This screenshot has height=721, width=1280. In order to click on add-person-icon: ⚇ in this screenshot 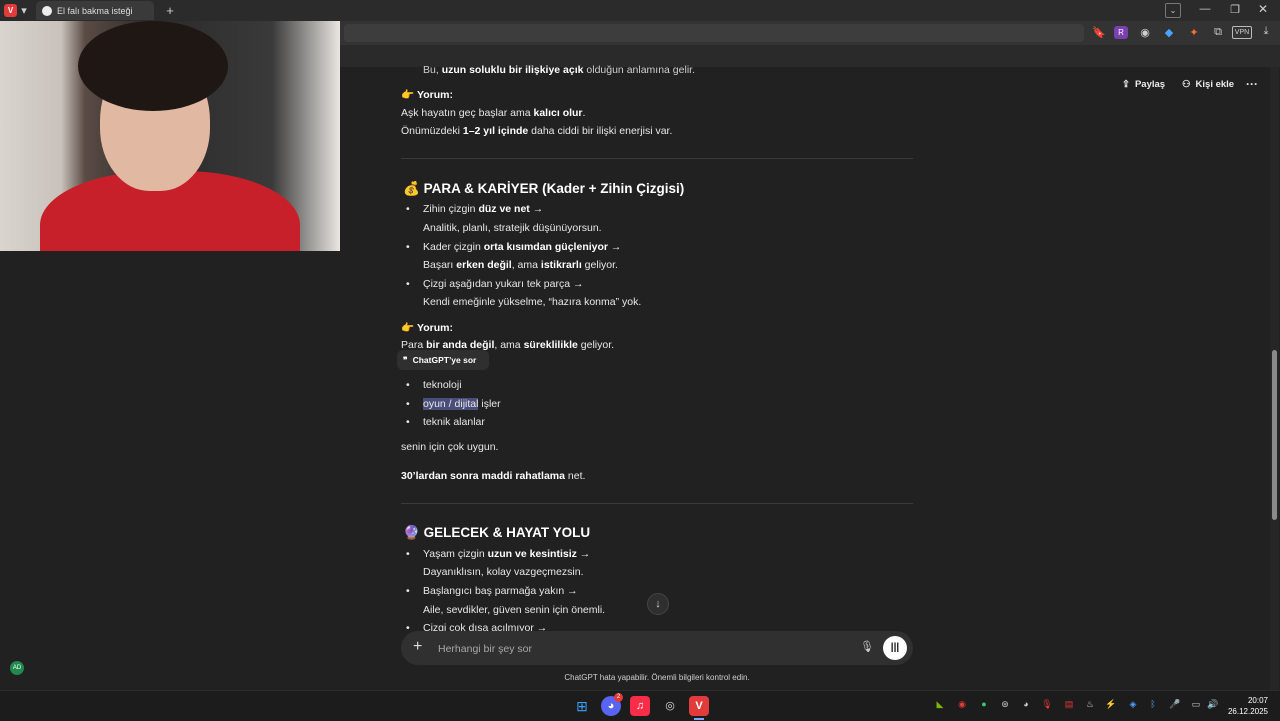, I will do `click(1186, 84)`.